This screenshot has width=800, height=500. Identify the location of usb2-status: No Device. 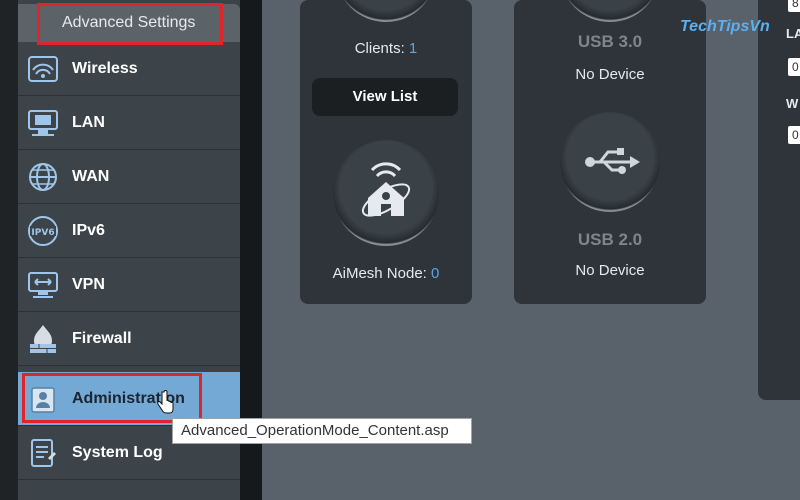
(610, 270).